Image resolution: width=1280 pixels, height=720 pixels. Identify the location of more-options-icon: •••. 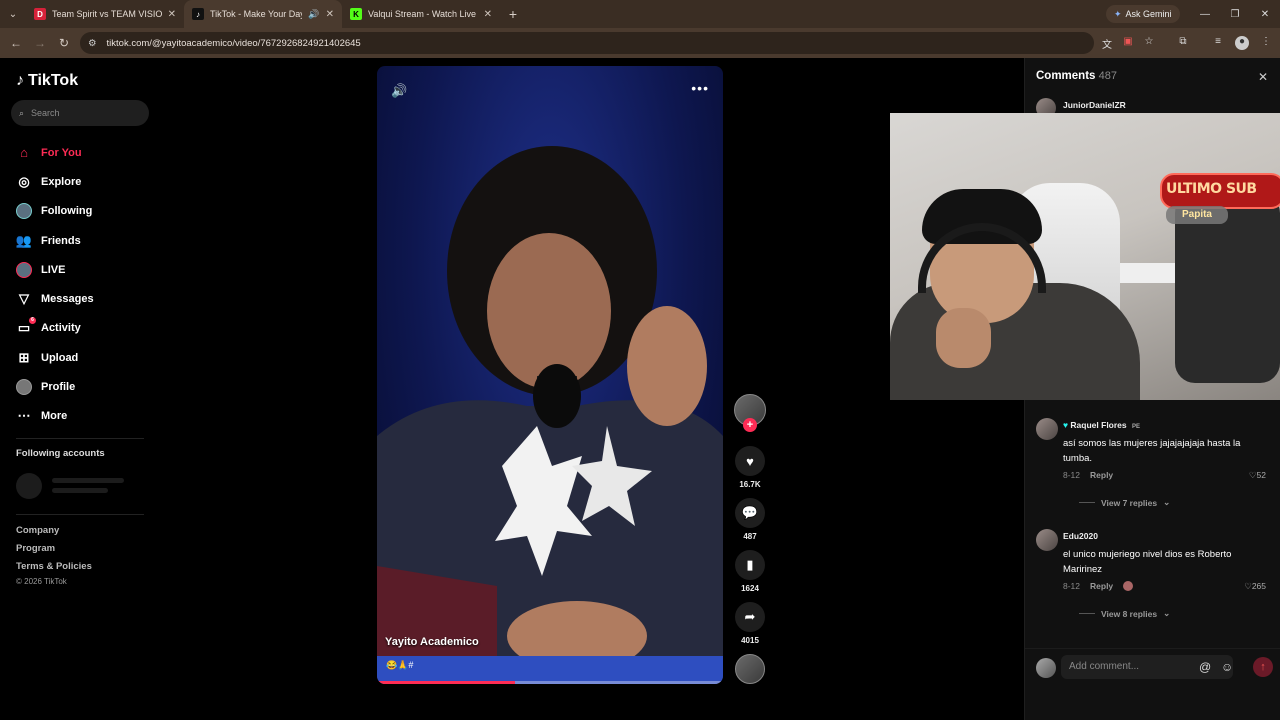
(700, 88).